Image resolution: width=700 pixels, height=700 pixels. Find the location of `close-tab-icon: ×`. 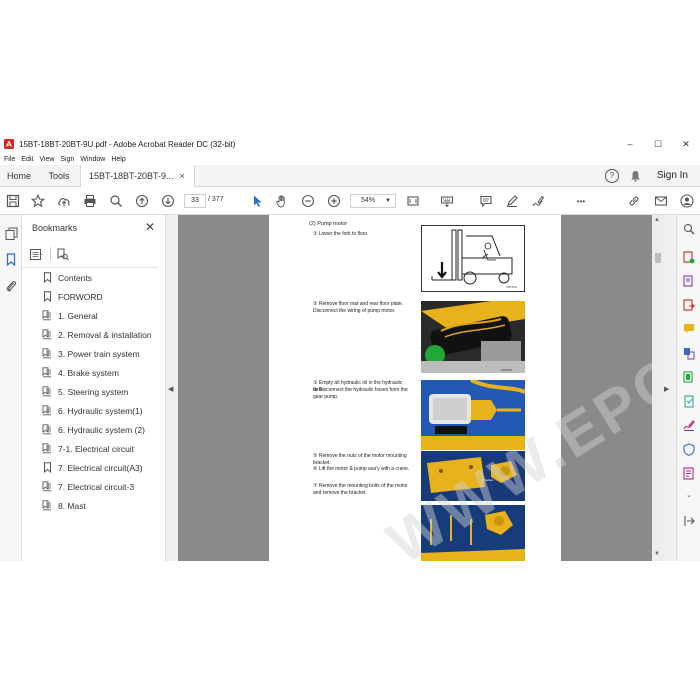

close-tab-icon: × is located at coordinates (182, 176).